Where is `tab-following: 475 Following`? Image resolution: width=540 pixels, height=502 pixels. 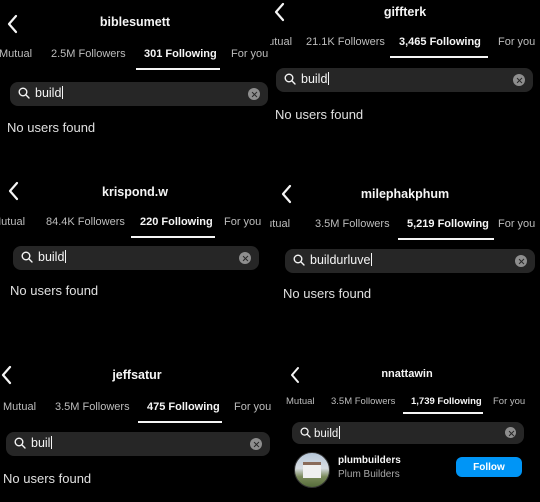
tab-following: 475 Following is located at coordinates (183, 407).